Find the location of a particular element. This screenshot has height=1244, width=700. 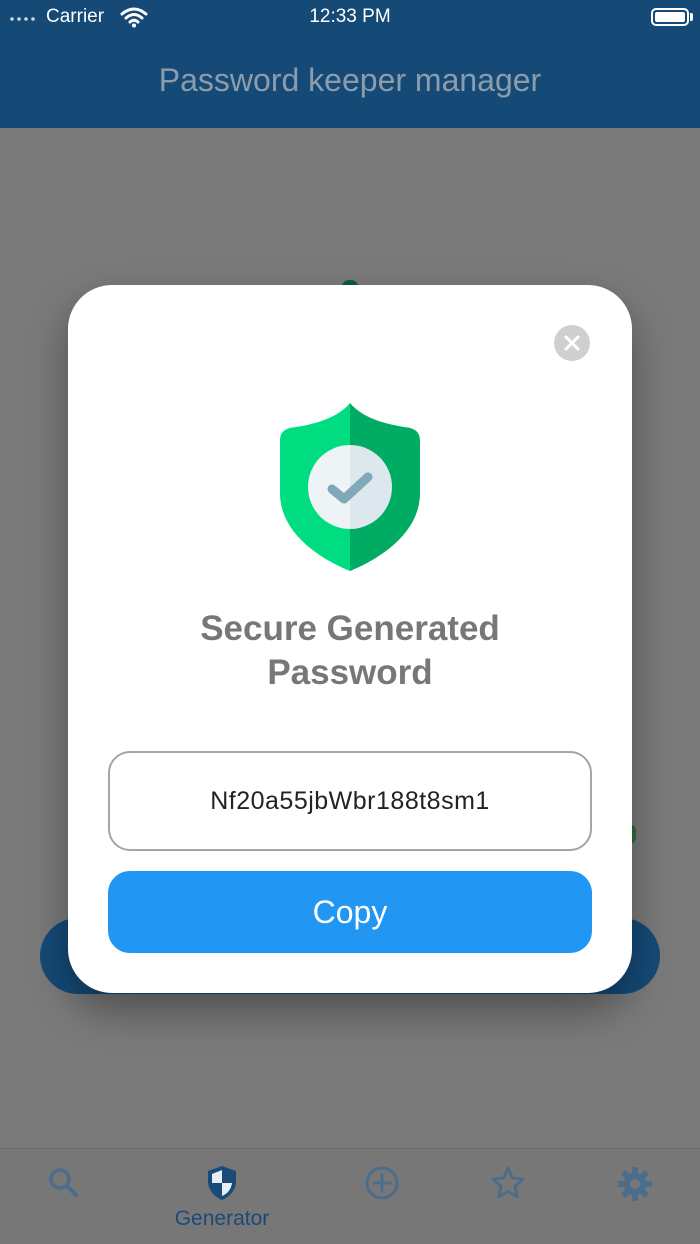

tab-settings is located at coordinates (636, 1196).